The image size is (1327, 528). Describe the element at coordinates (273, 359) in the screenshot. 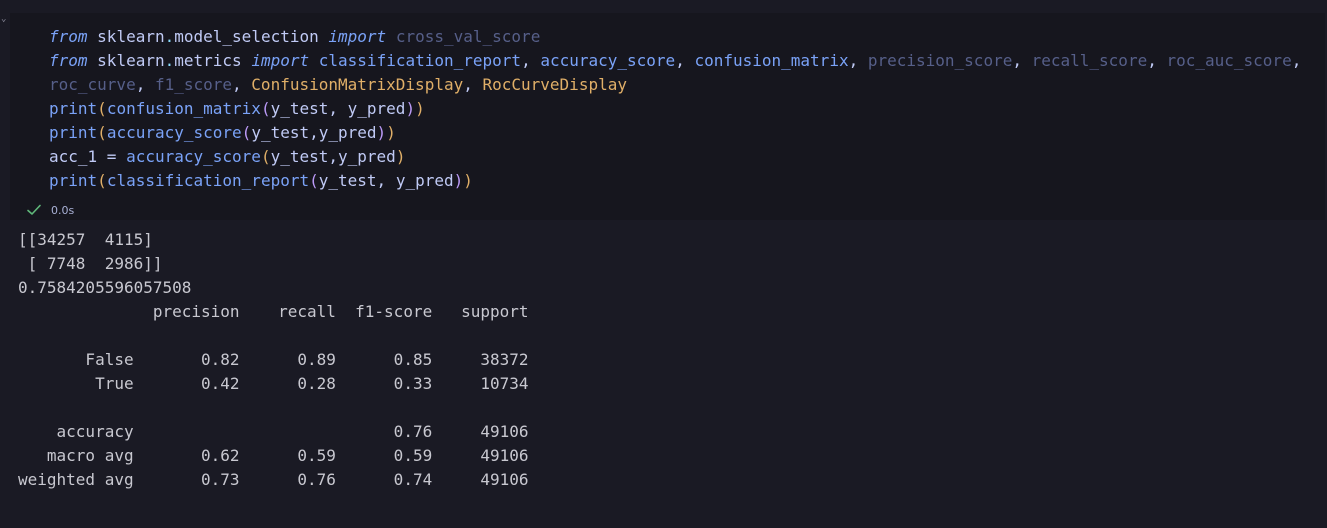

I see `output-line: False 0.82 0.89 0.85 38372` at that location.